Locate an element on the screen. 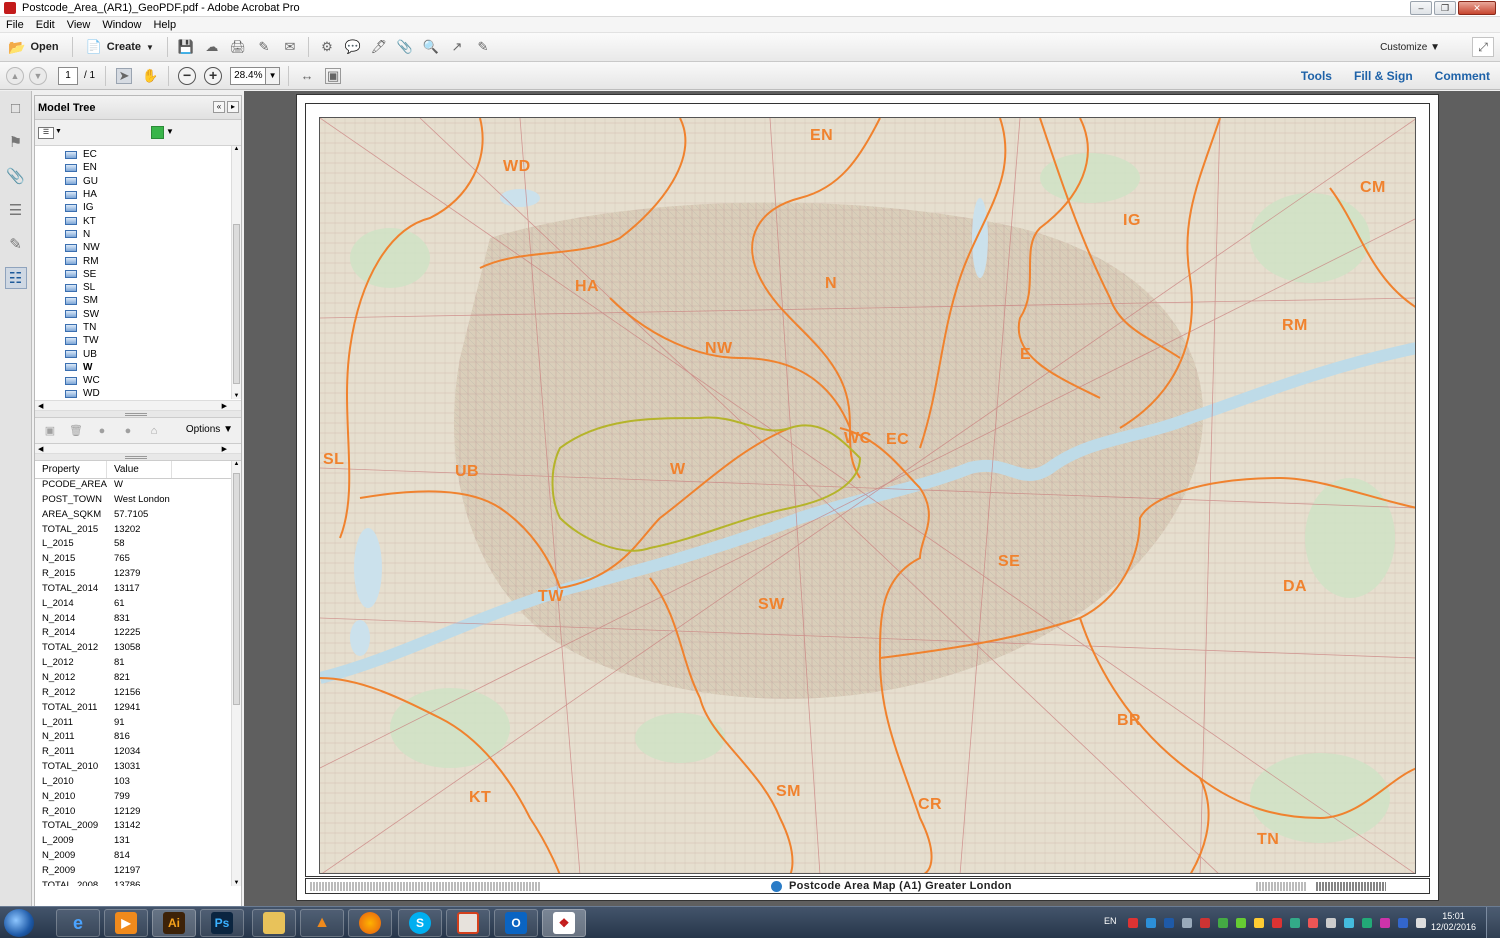 This screenshot has height=938, width=1500. property-row: N_2009 814 is located at coordinates (138, 857).